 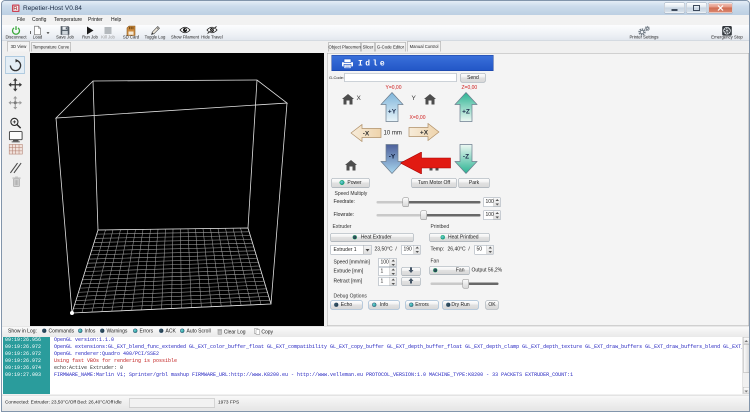 I want to click on svg-text: -X, so click(x=366, y=134).